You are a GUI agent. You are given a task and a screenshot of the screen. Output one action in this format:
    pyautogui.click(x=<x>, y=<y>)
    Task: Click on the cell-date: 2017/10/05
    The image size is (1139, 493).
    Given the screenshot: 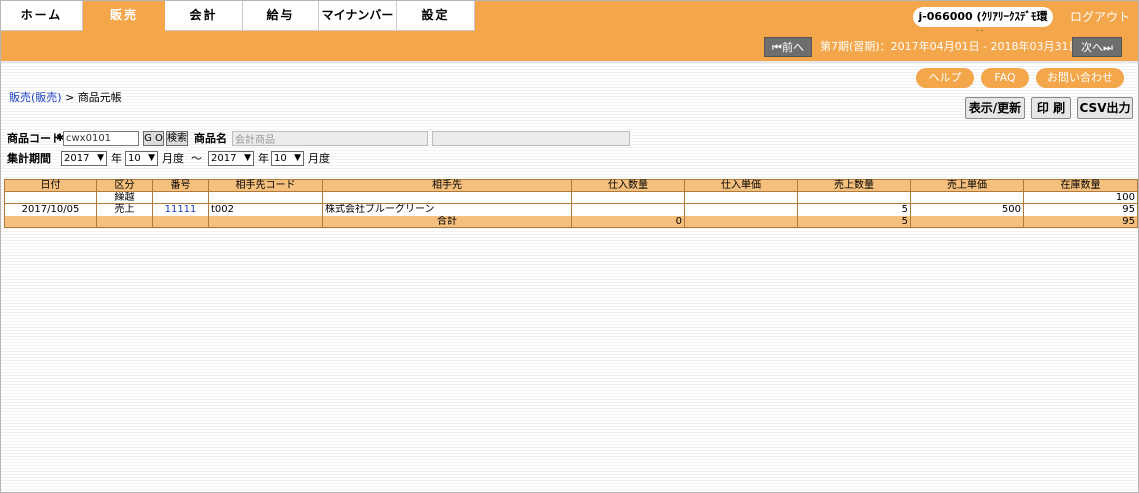 What is the action you would take?
    pyautogui.click(x=50, y=209)
    